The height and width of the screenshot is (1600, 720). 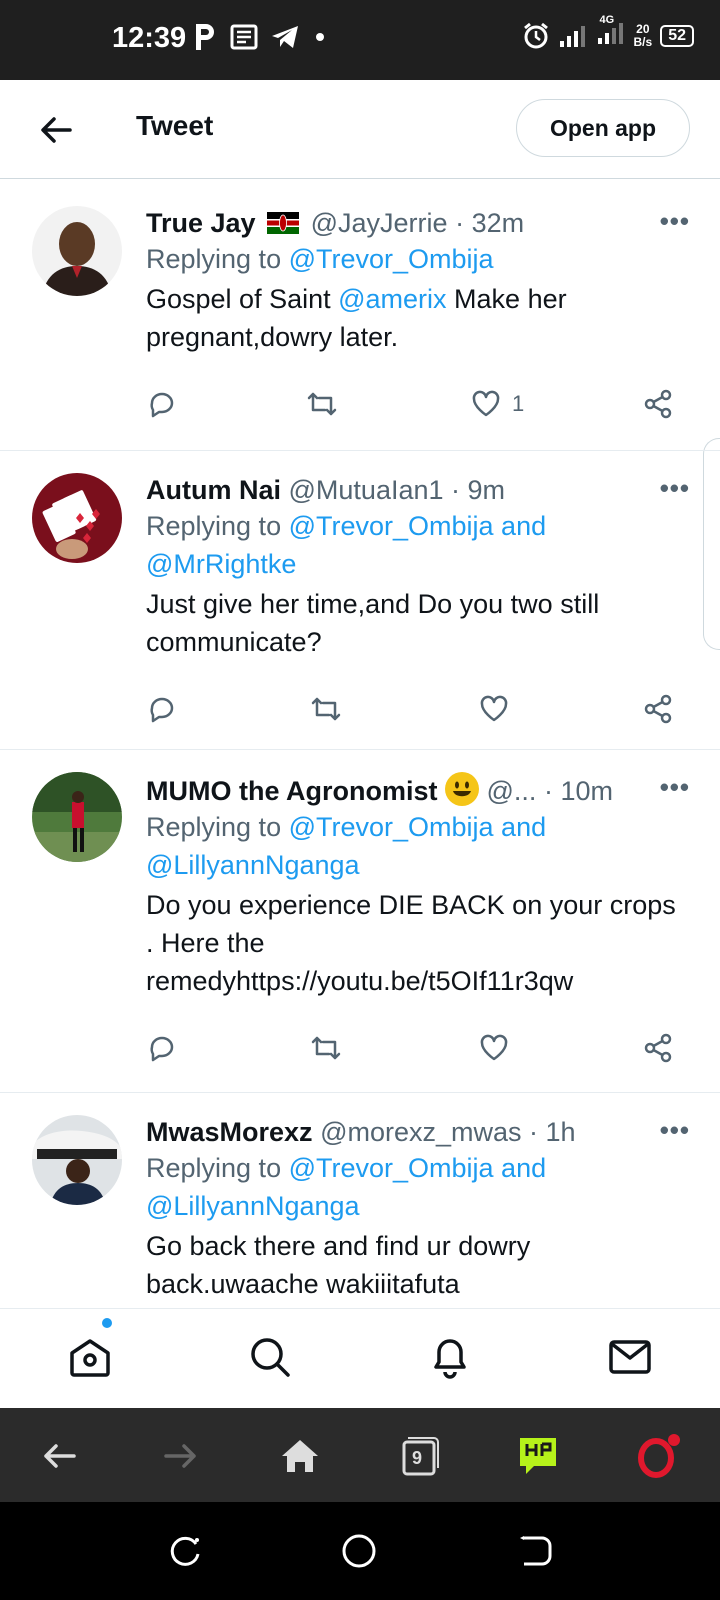 I want to click on tweet-time: · 10m, so click(x=578, y=791).